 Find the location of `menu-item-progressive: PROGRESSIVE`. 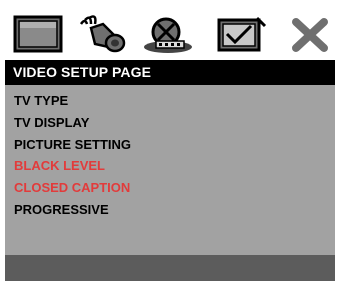

menu-item-progressive: PROGRESSIVE is located at coordinates (61, 210).